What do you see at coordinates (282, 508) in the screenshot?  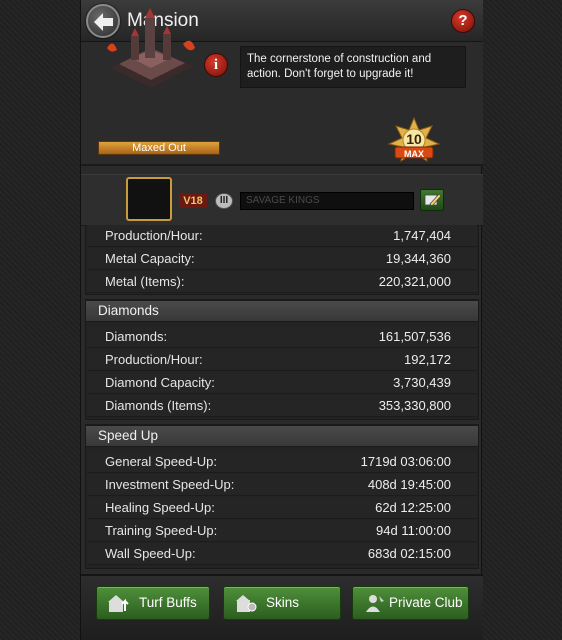 I see `speedup-stat-row: Healing Speed-Up: 62d 12:25:00` at bounding box center [282, 508].